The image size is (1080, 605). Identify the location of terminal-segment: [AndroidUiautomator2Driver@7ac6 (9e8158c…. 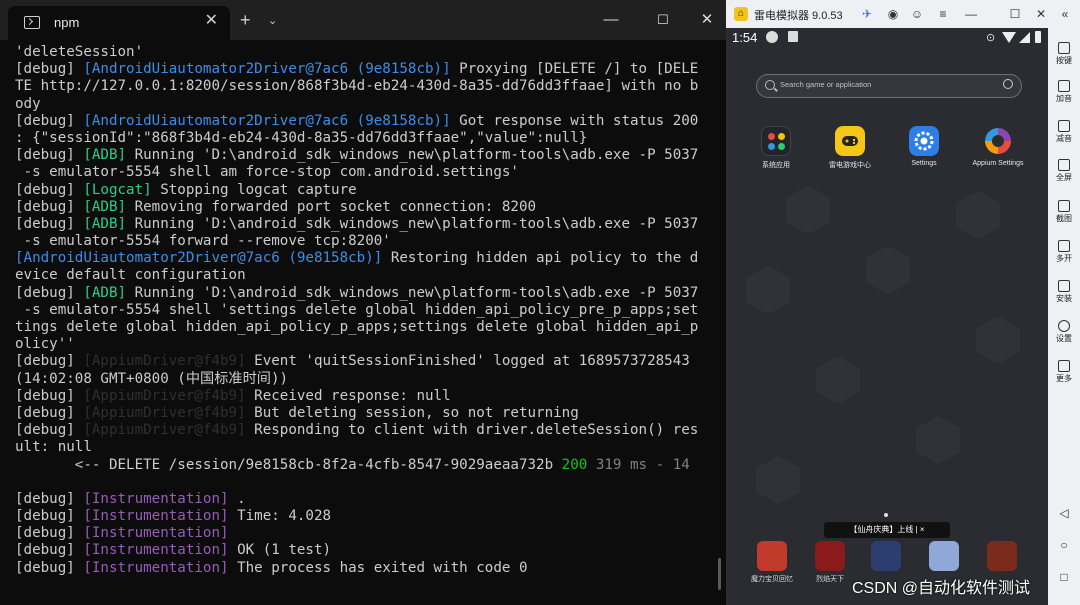
(199, 258).